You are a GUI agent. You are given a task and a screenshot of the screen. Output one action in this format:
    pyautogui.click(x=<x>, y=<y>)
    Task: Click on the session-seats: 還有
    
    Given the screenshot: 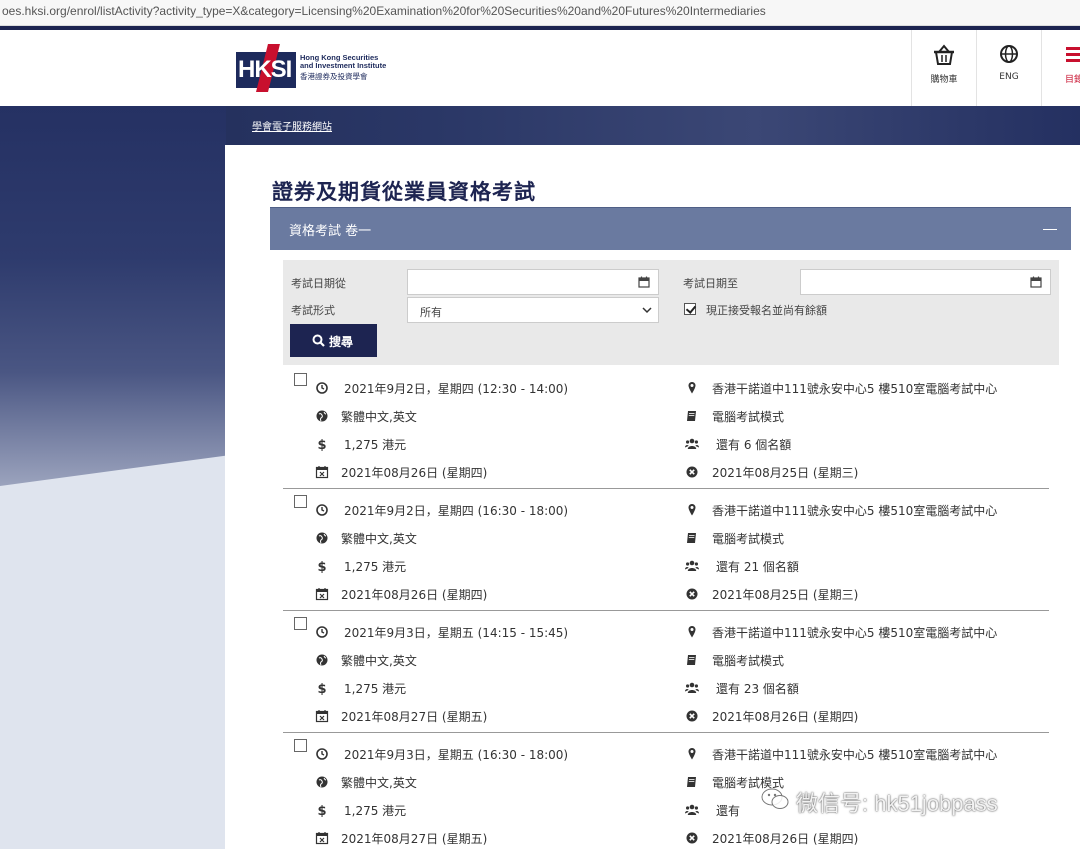 What is the action you would take?
    pyautogui.click(x=728, y=811)
    